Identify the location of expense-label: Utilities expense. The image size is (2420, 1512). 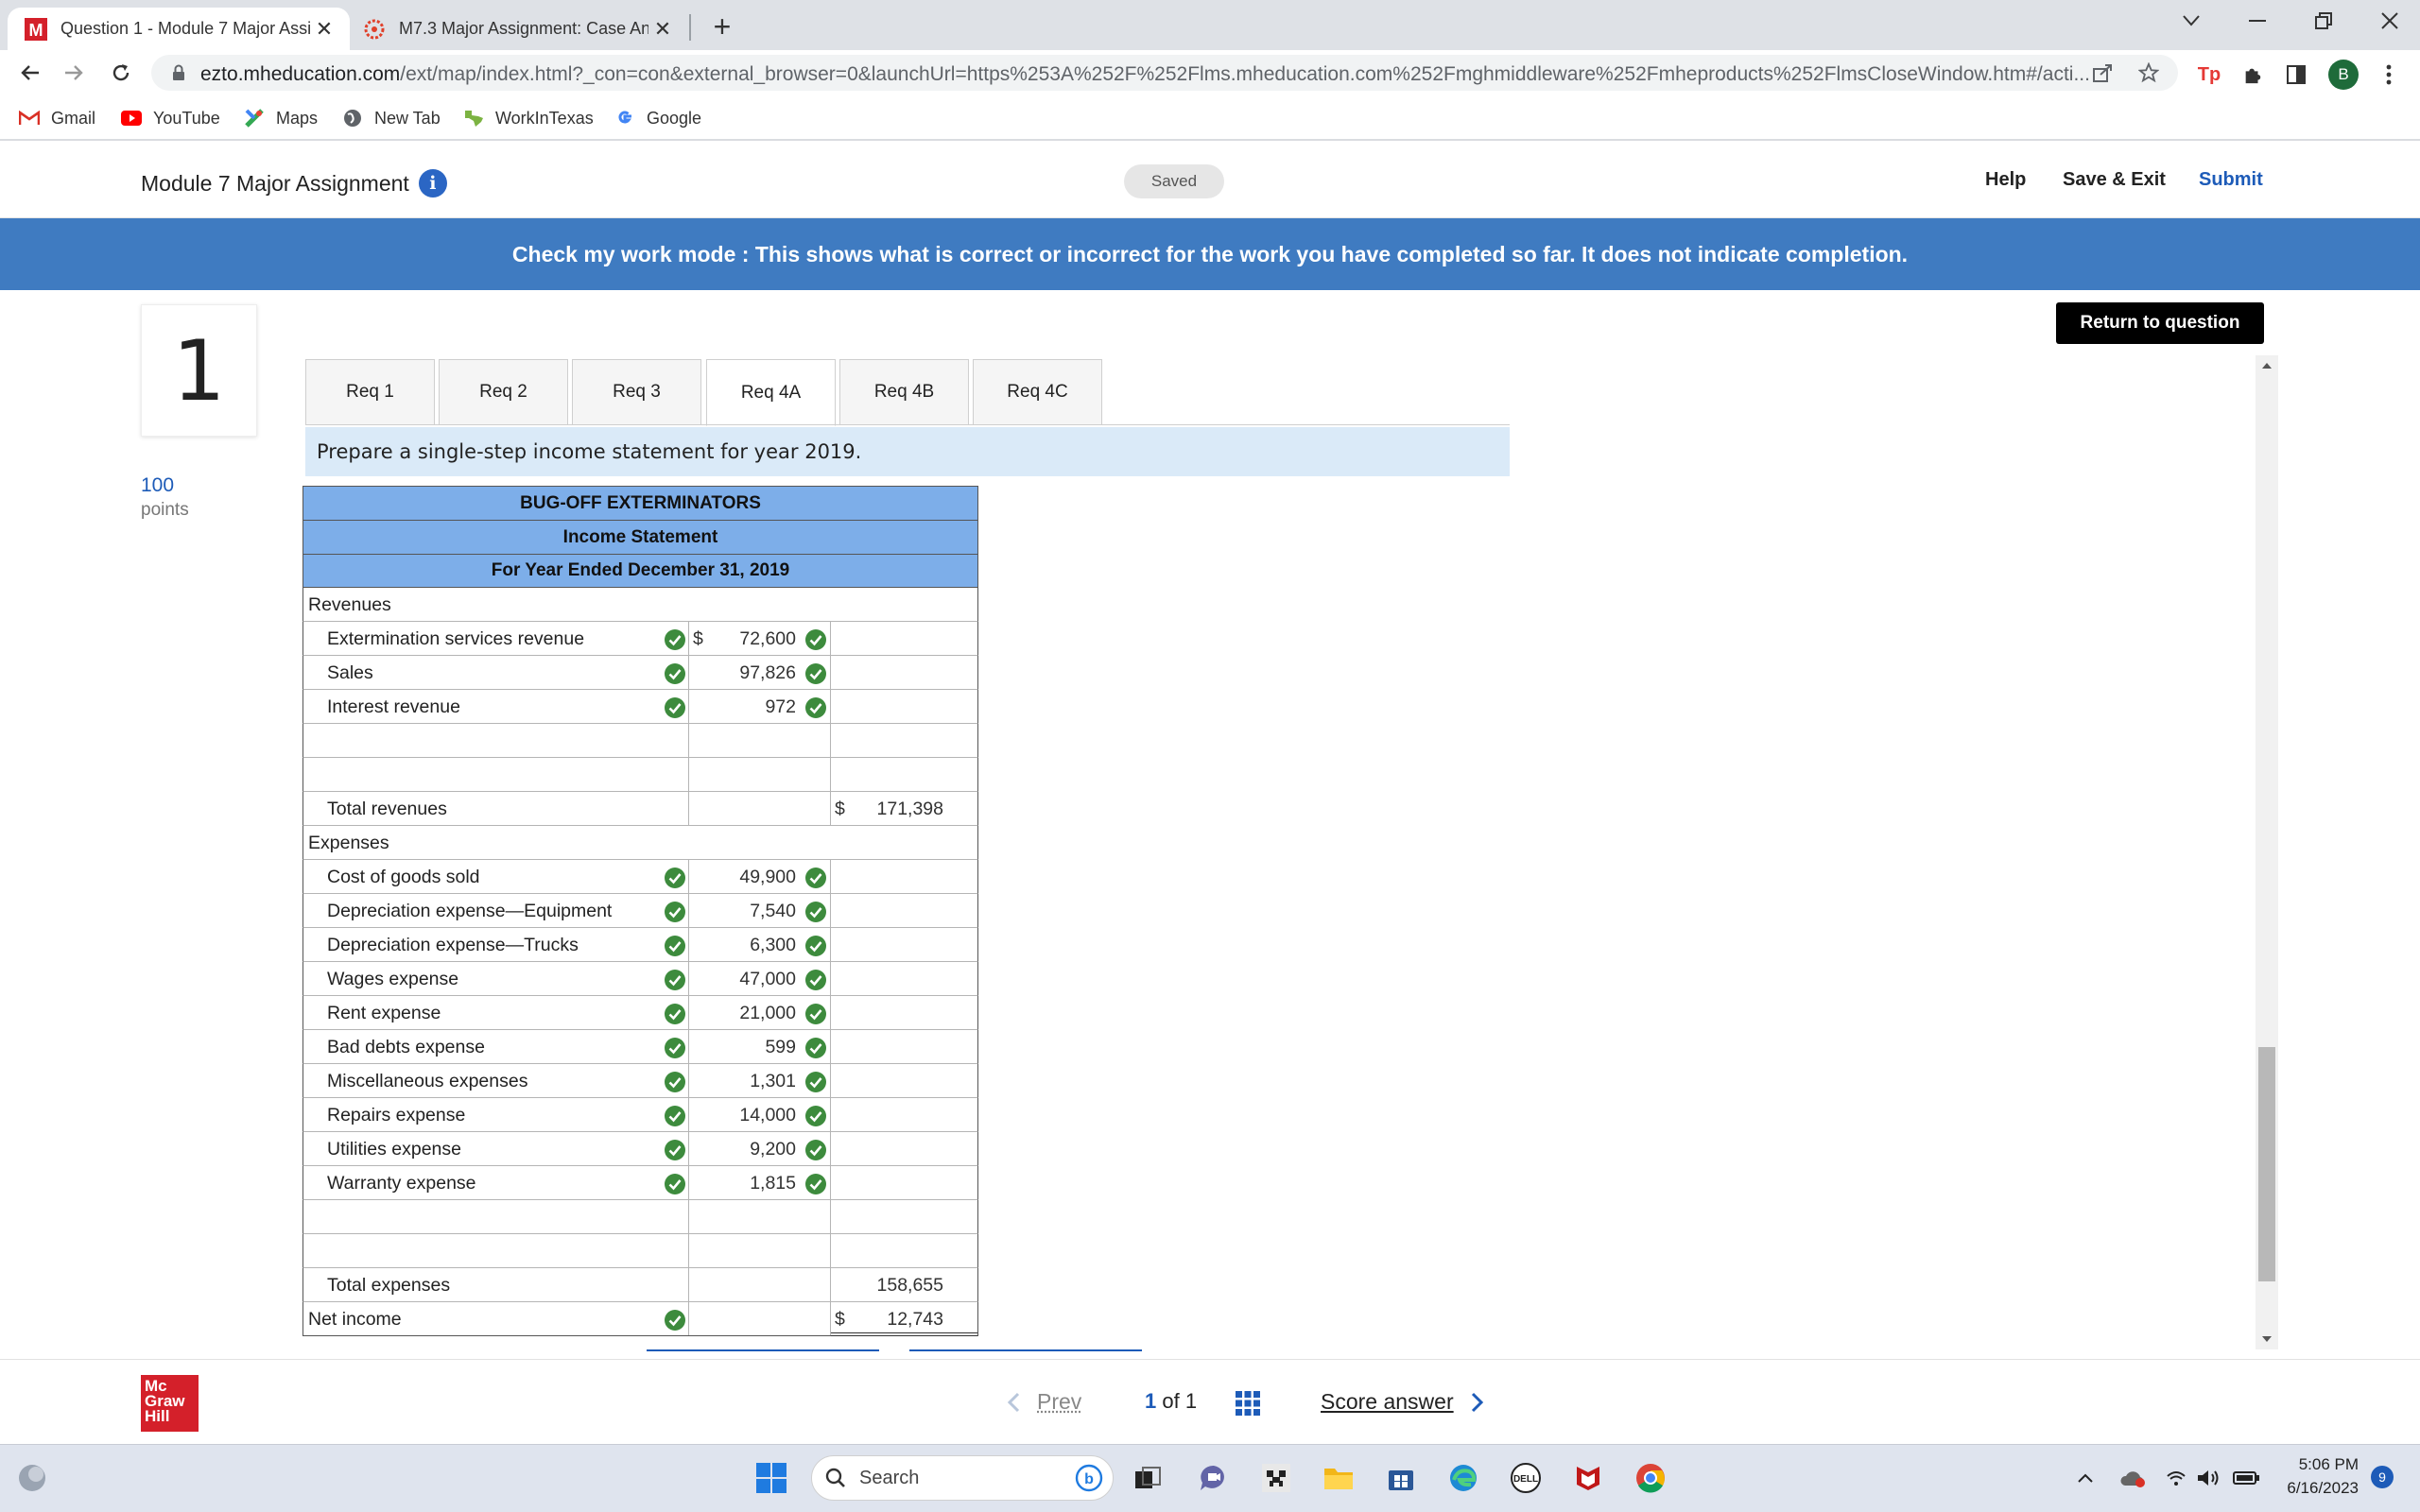
(394, 1149).